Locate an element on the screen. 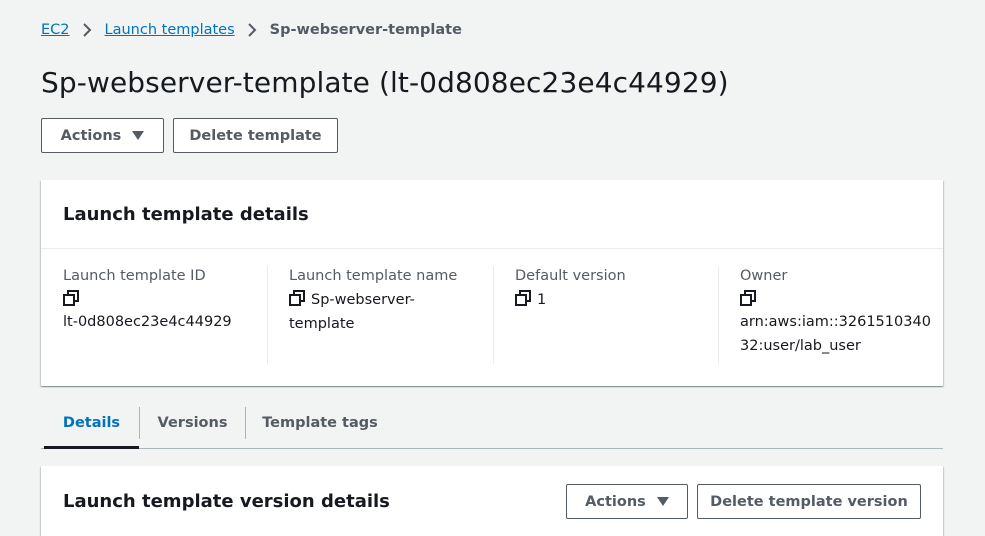  version-actions-button: Actions is located at coordinates (627, 501).